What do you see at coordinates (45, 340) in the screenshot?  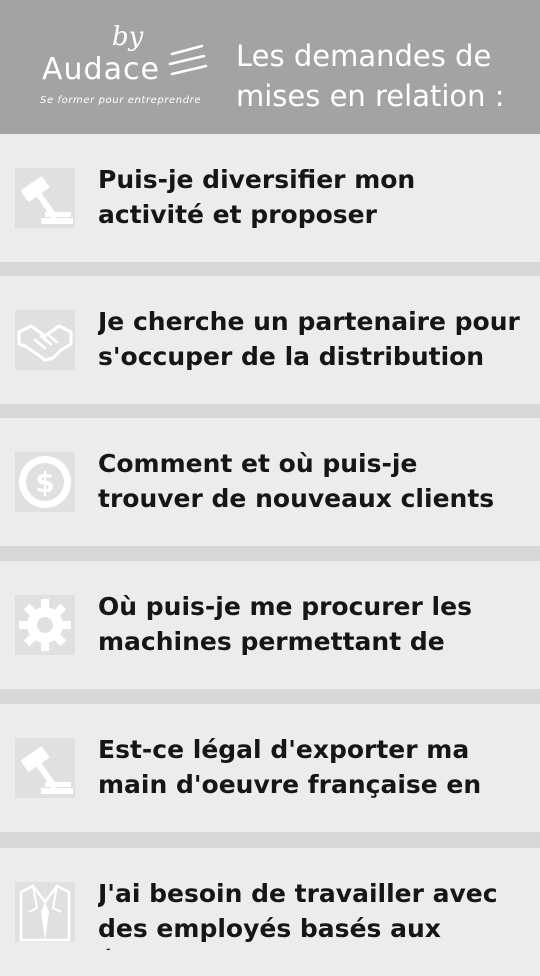 I see `handshake-icon` at bounding box center [45, 340].